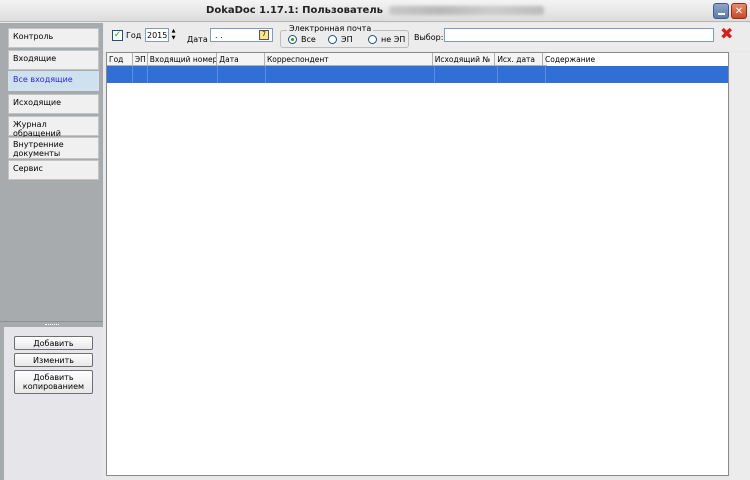  What do you see at coordinates (264, 35) in the screenshot?
I see `calendar-icon: 7` at bounding box center [264, 35].